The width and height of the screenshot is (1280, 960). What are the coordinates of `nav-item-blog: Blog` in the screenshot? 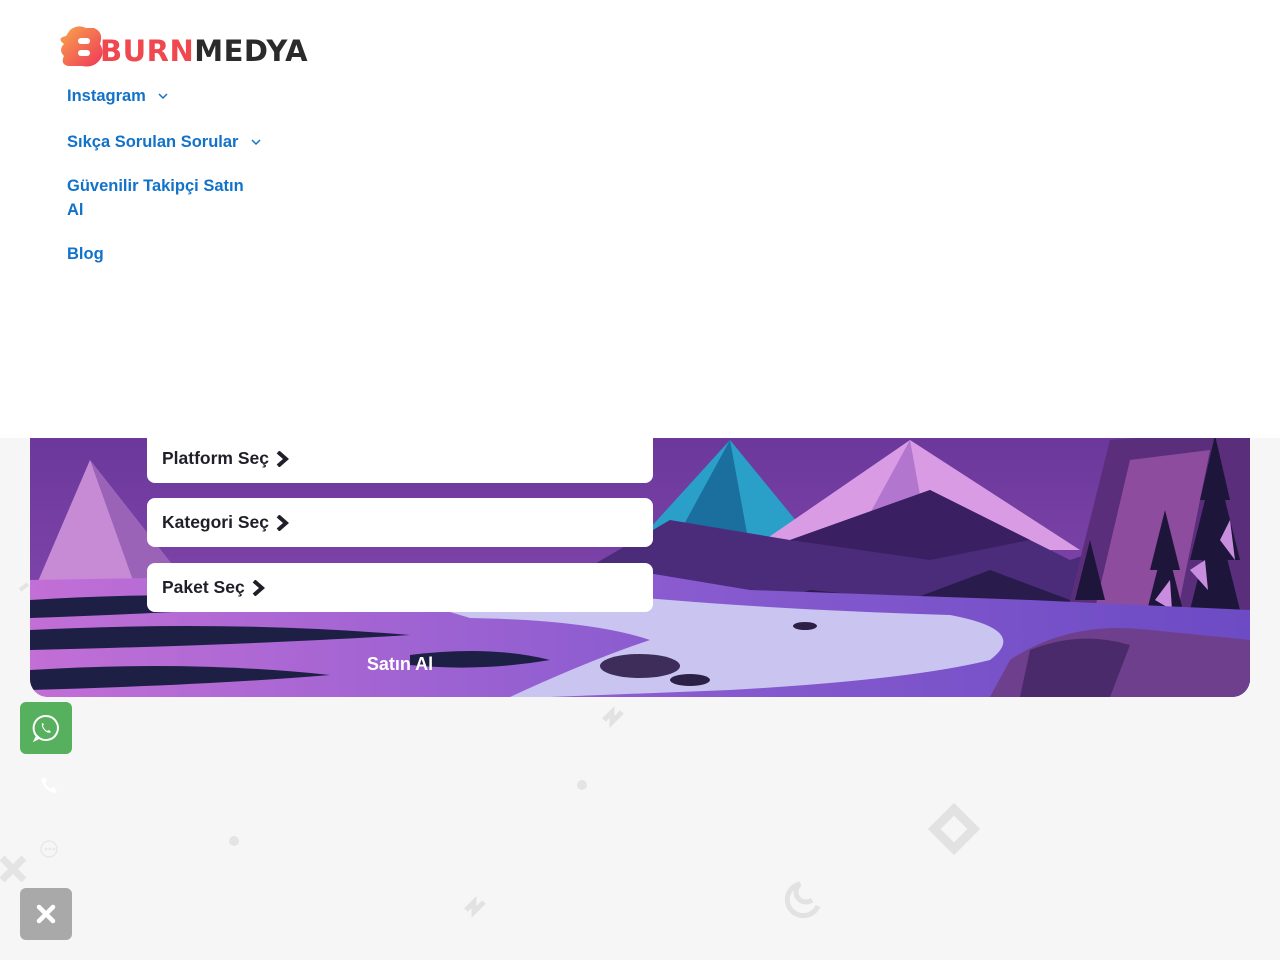 It's located at (85, 254).